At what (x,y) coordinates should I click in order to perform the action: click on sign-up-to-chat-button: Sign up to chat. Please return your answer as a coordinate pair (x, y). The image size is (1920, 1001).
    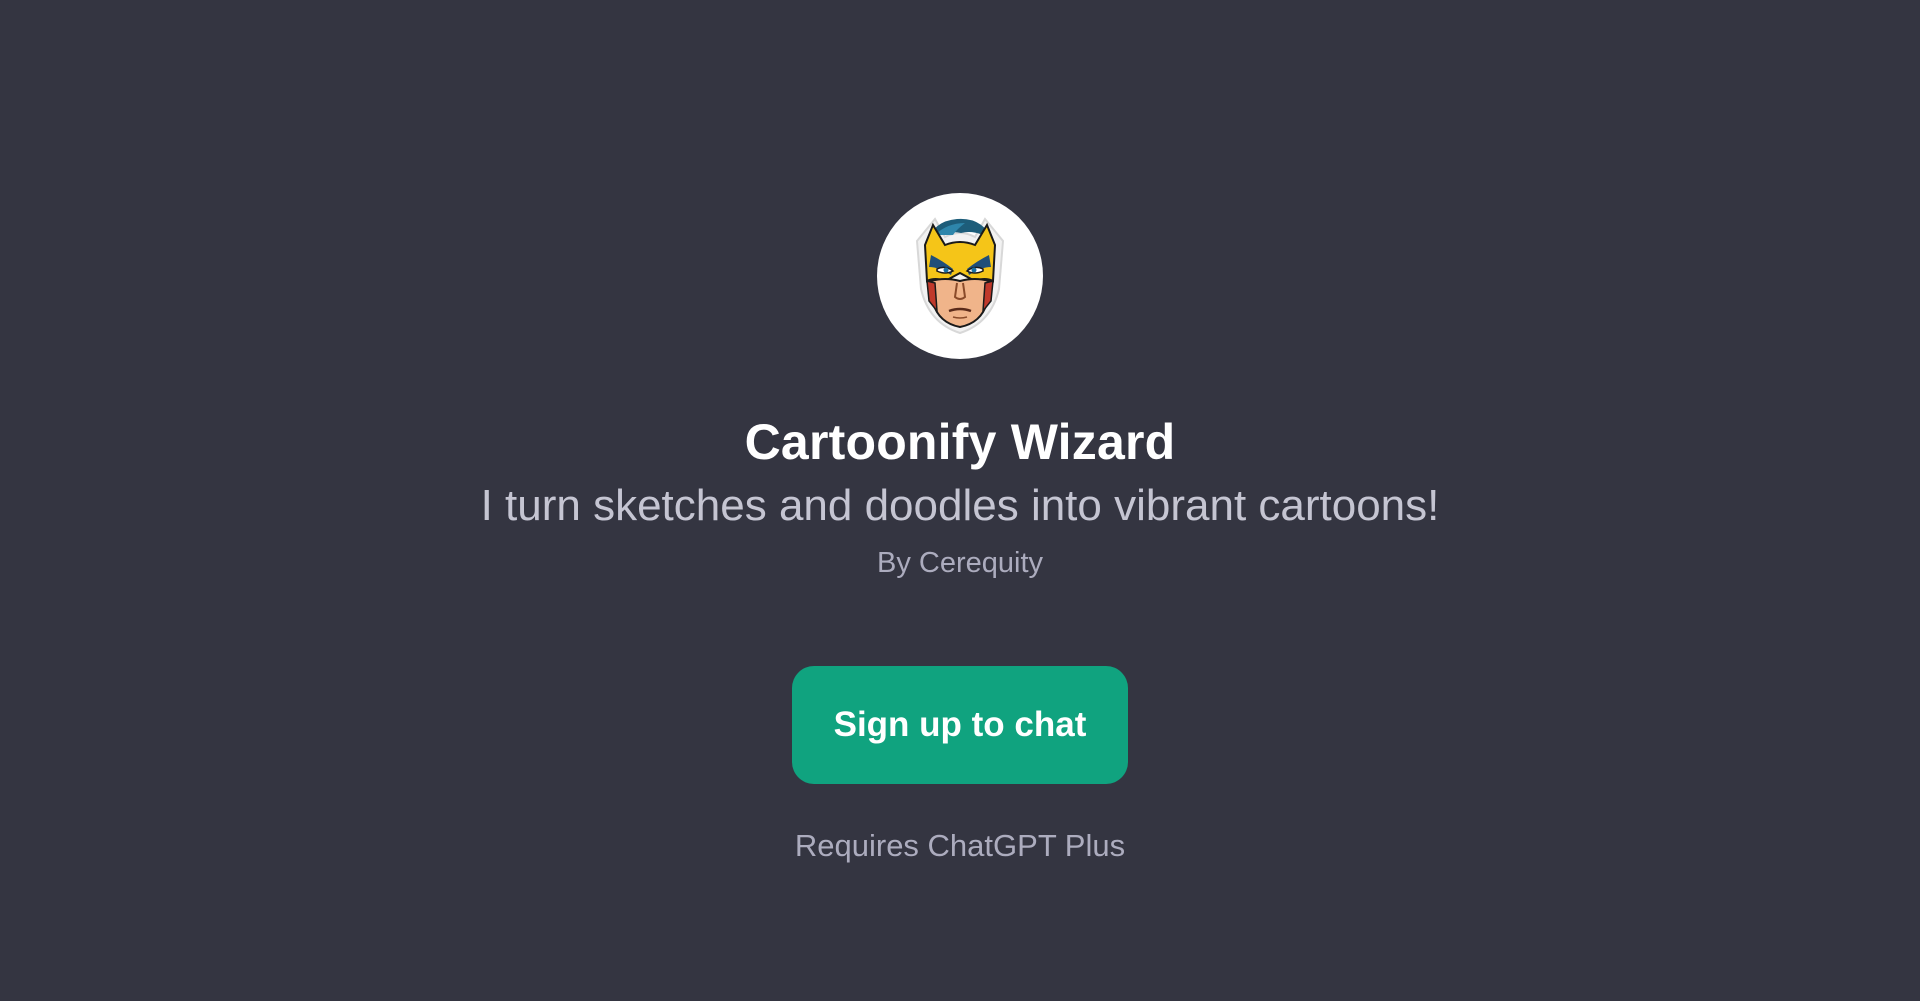
    Looking at the image, I should click on (960, 725).